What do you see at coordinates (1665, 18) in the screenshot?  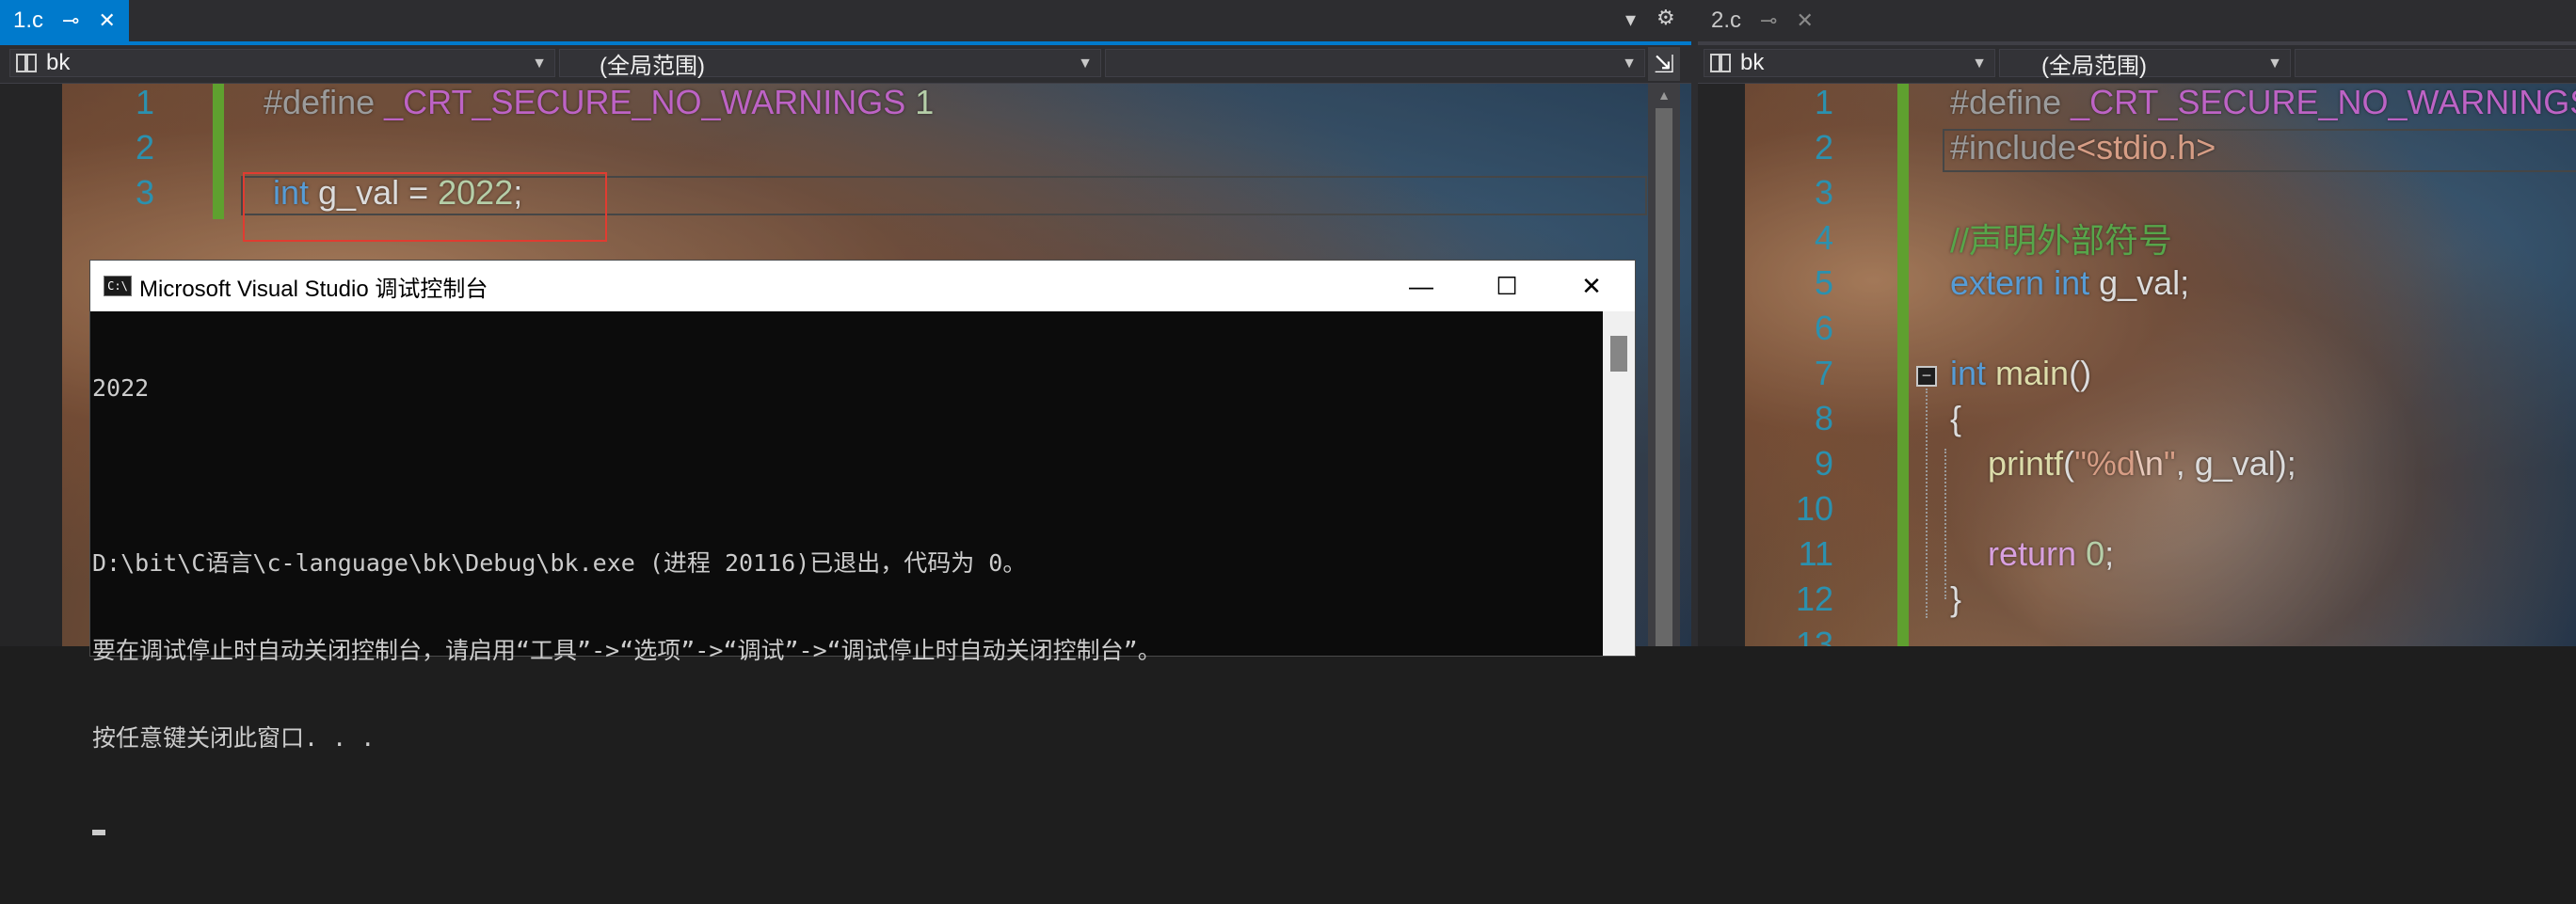 I see `gear-icon: ⚙` at bounding box center [1665, 18].